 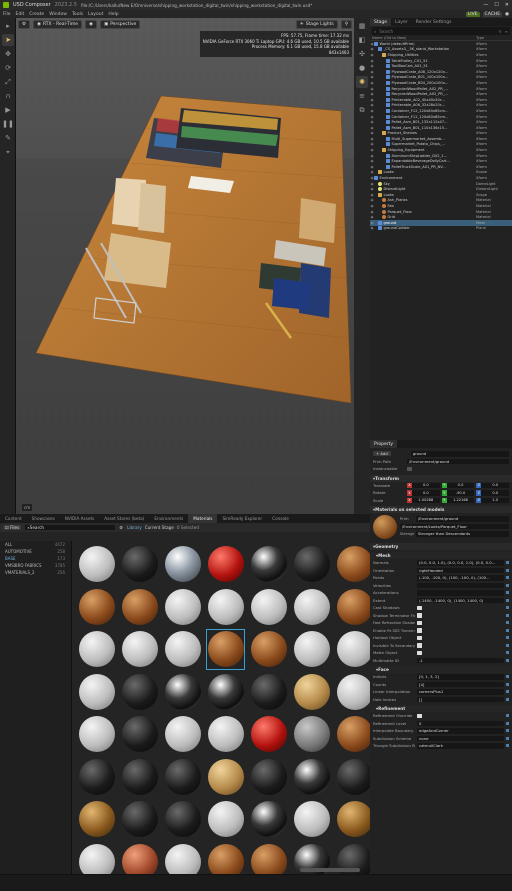 What do you see at coordinates (441, 44) in the screenshot?
I see `stage-tree-row: ◉ World (defaultPrim) Xform` at bounding box center [441, 44].